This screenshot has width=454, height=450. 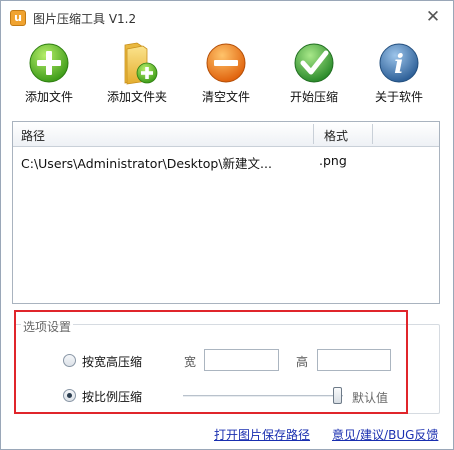 What do you see at coordinates (314, 63) in the screenshot?
I see `check-icon` at bounding box center [314, 63].